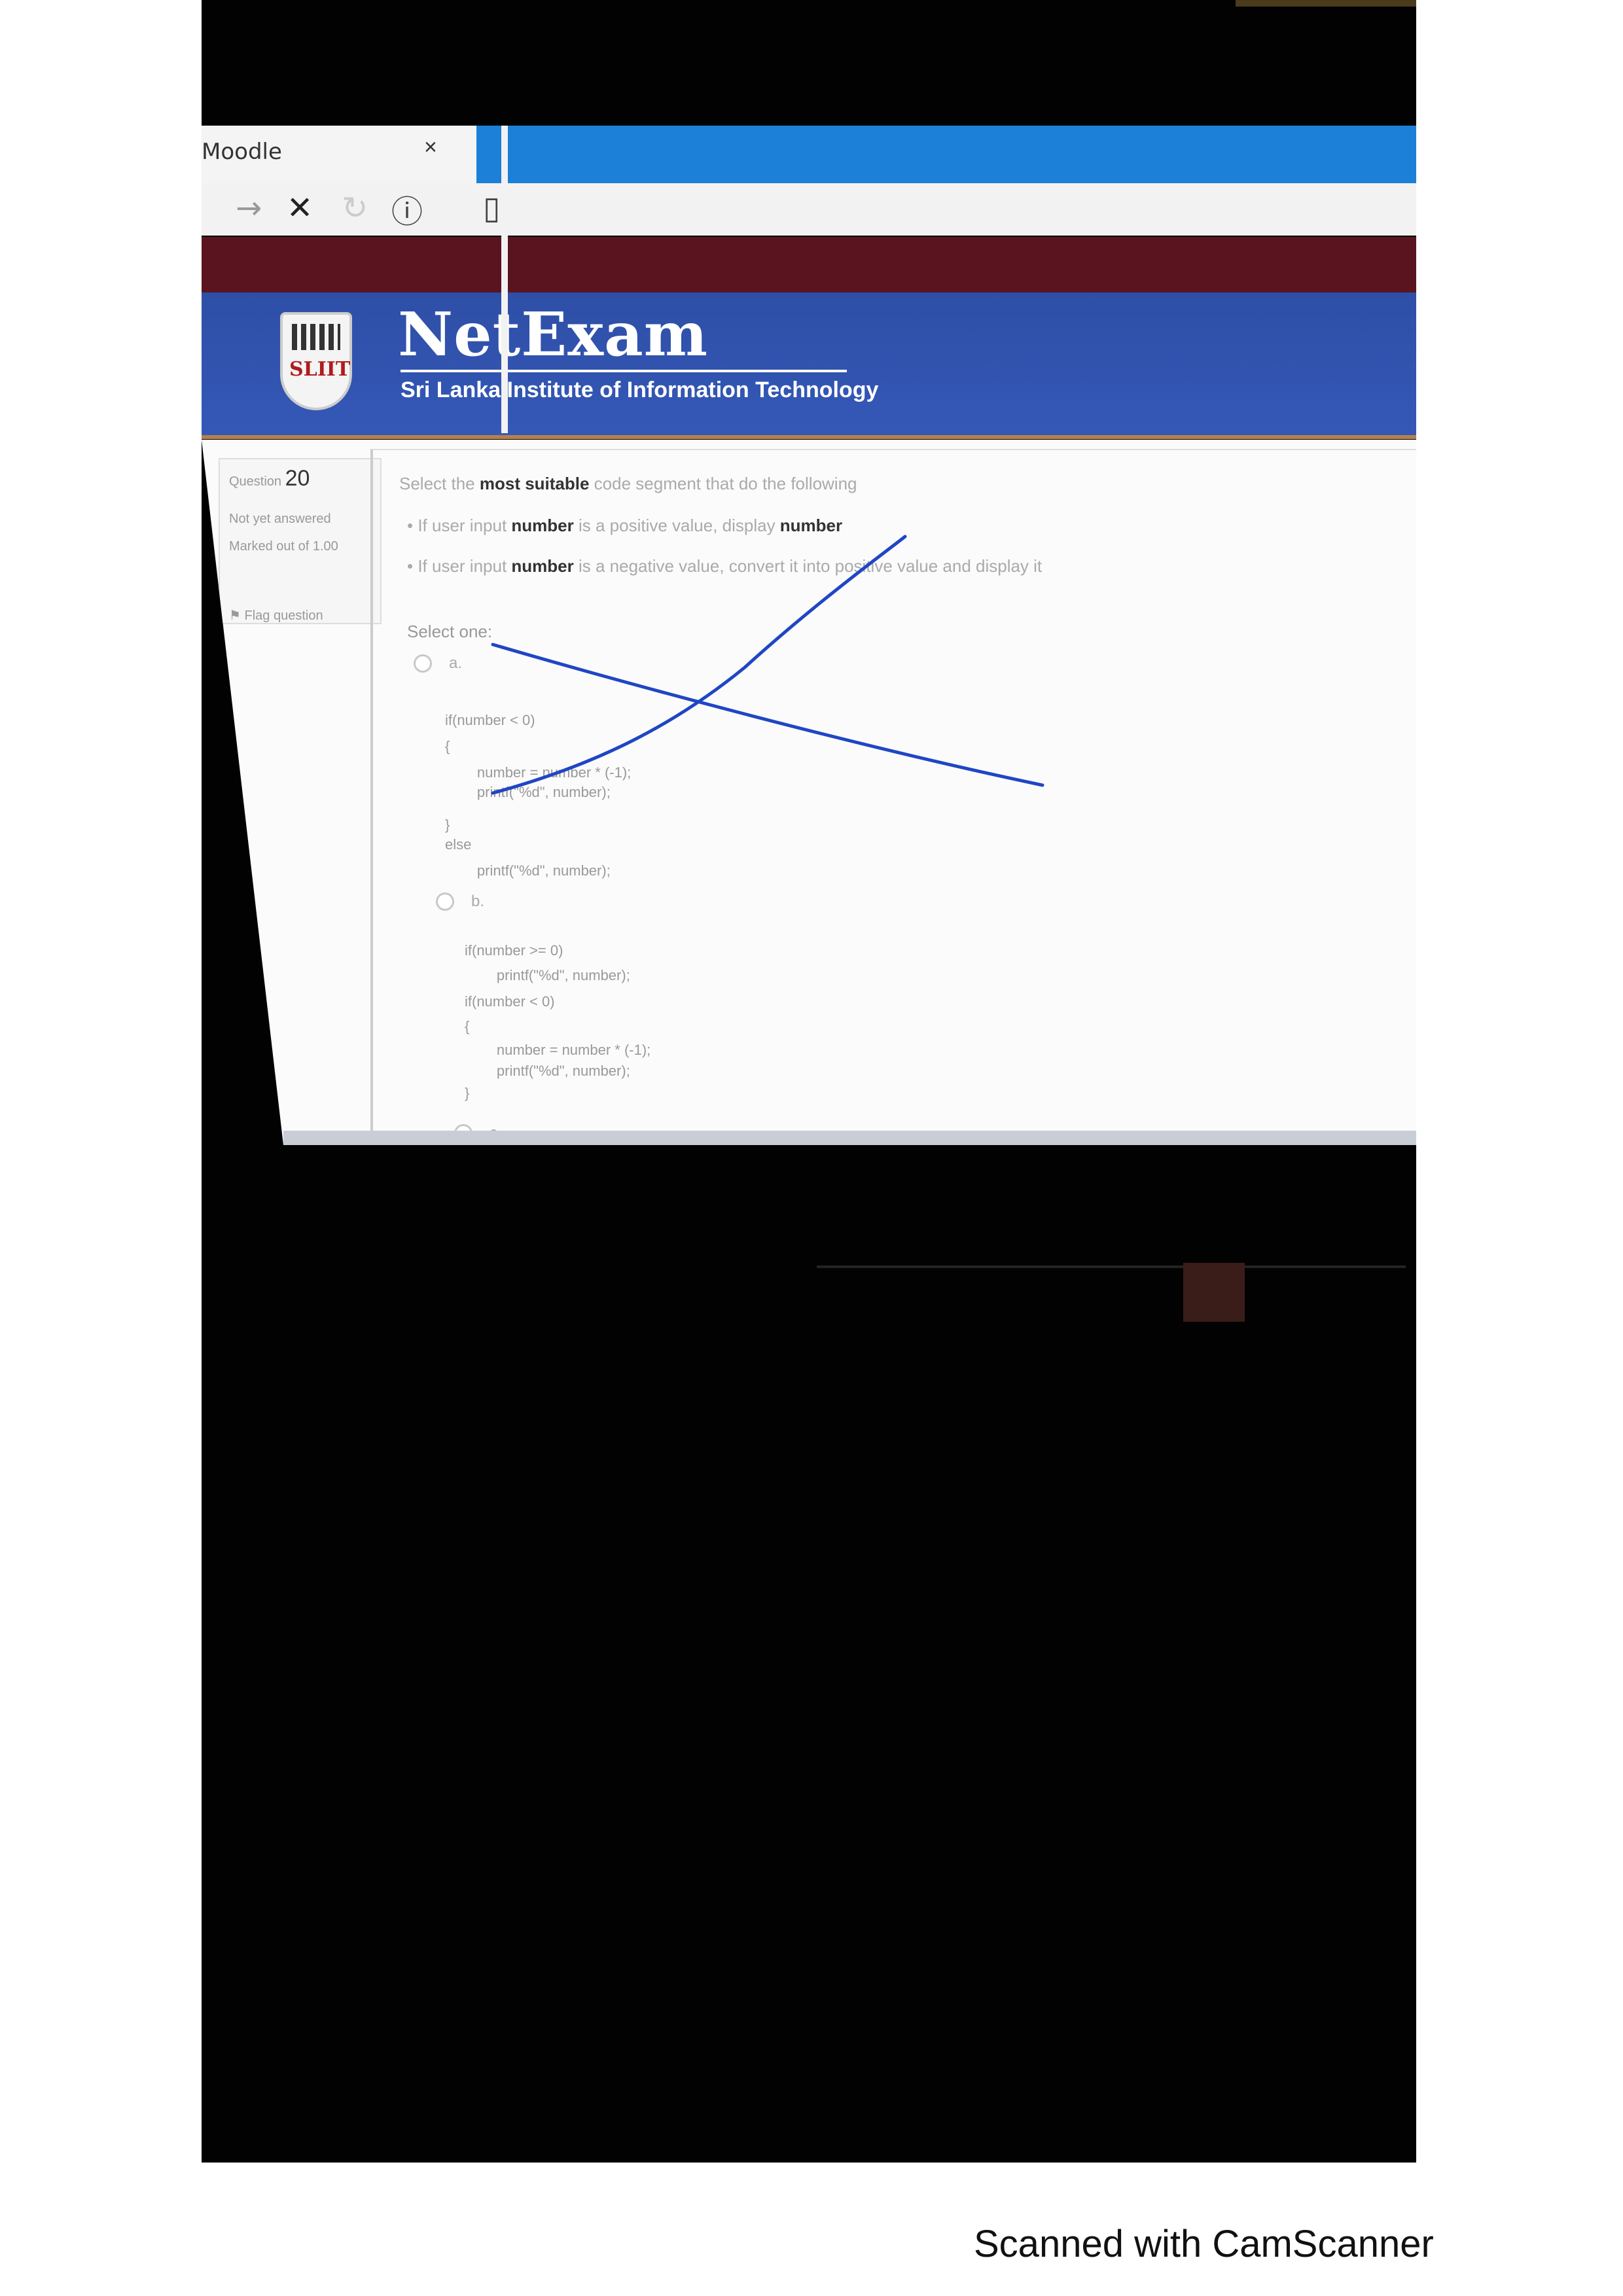 This screenshot has width=1623, height=2296. What do you see at coordinates (440, 483) in the screenshot?
I see `prompt-part: Select the` at bounding box center [440, 483].